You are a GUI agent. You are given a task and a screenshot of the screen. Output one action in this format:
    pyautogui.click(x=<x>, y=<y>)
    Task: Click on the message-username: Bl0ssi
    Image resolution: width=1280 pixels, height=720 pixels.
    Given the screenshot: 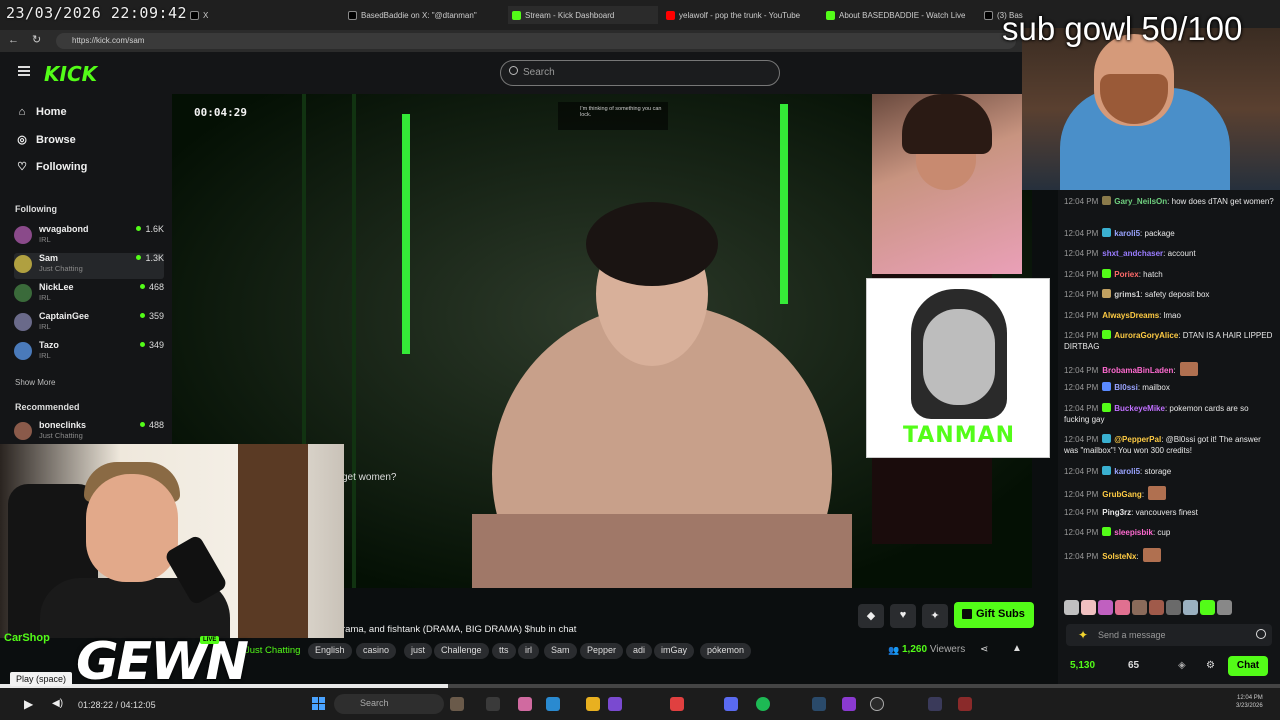 What is the action you would take?
    pyautogui.click(x=1126, y=387)
    